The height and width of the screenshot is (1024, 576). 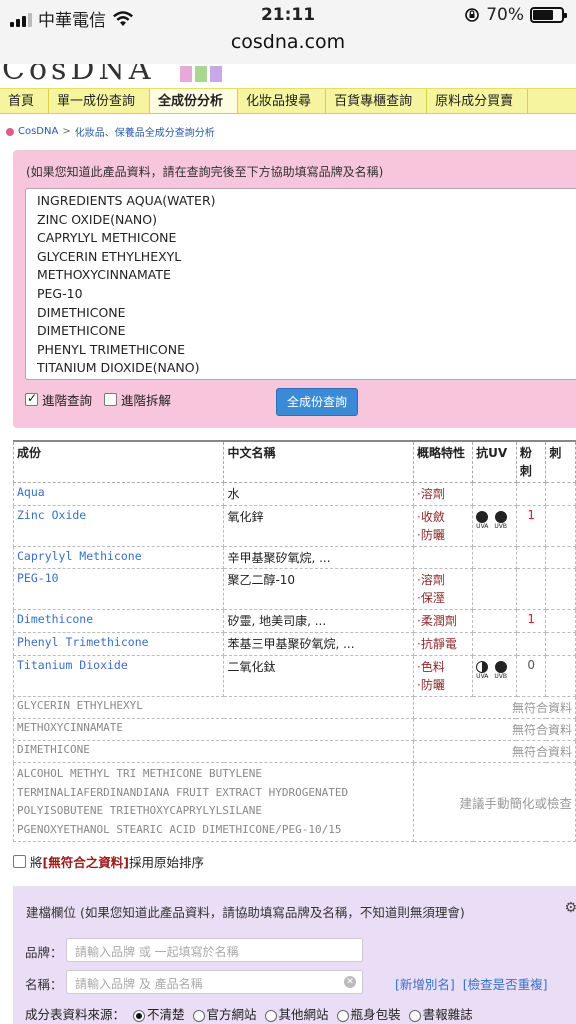 What do you see at coordinates (98, 399) in the screenshot?
I see `query-options: 進階查詢 進階拆解` at bounding box center [98, 399].